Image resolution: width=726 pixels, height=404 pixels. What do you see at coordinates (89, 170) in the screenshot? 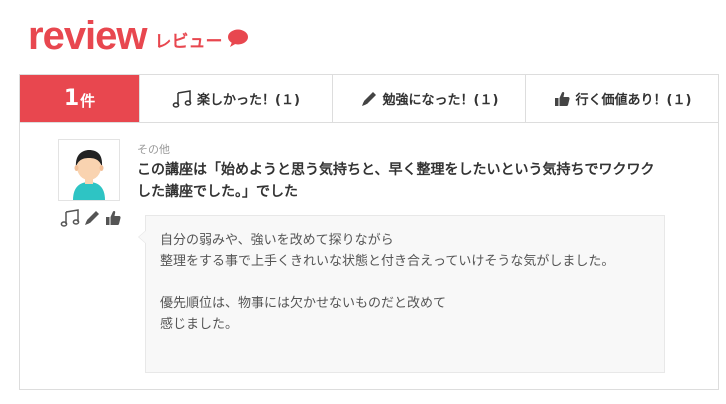
I see `avatar` at bounding box center [89, 170].